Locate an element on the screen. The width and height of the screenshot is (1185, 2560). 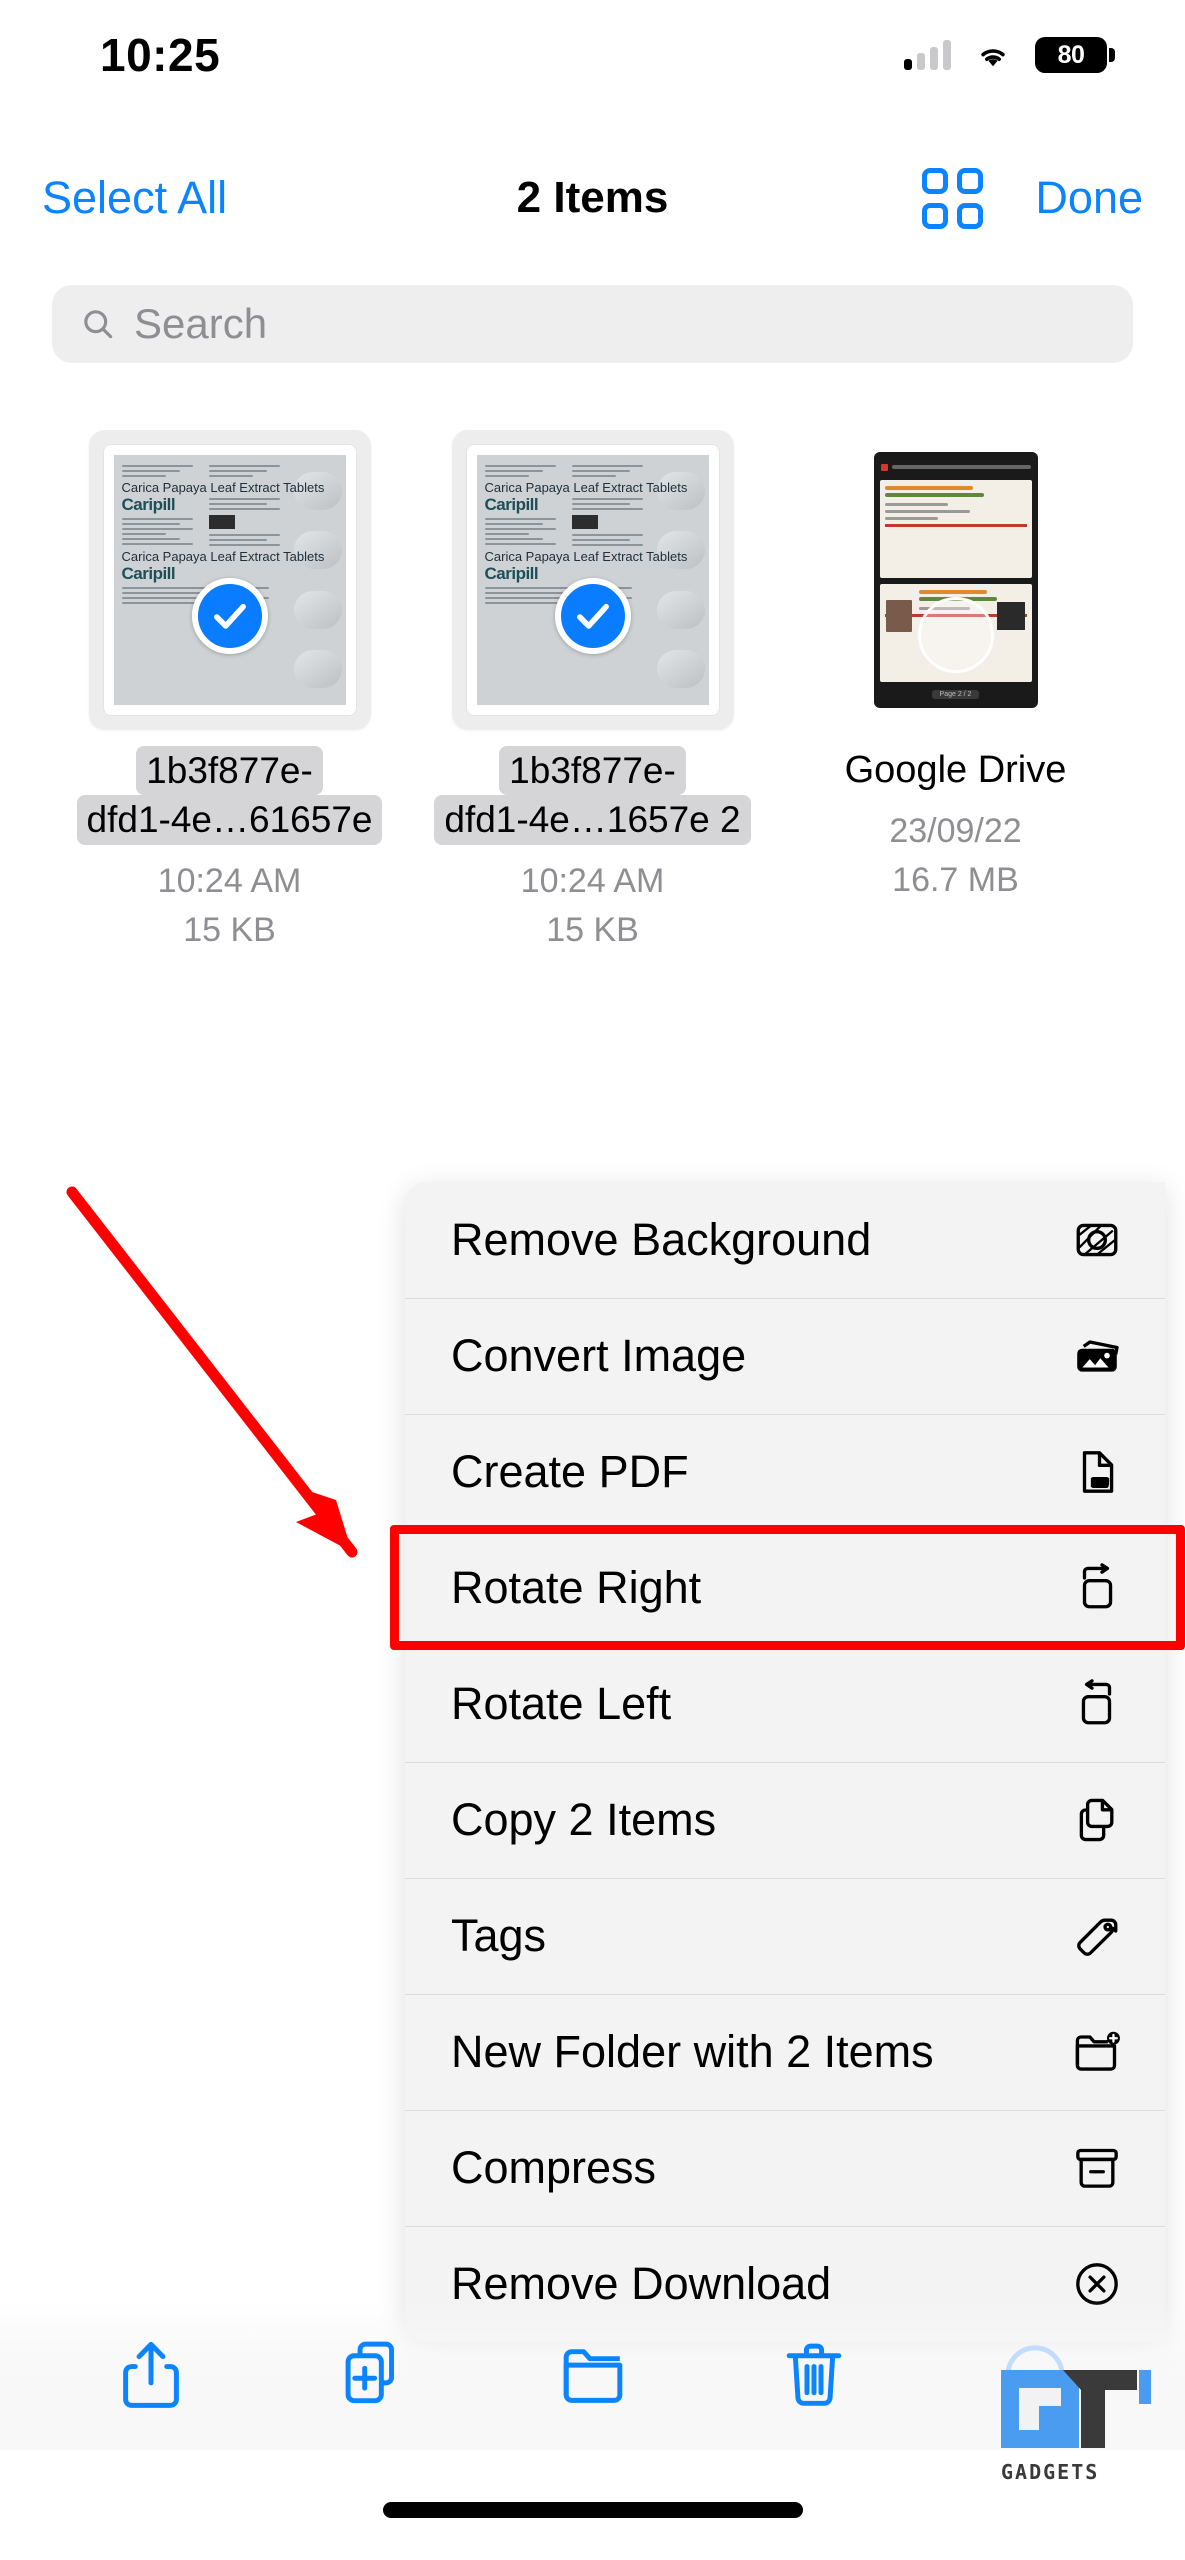
menu-item-label: Rotate Left is located at coordinates (561, 1703).